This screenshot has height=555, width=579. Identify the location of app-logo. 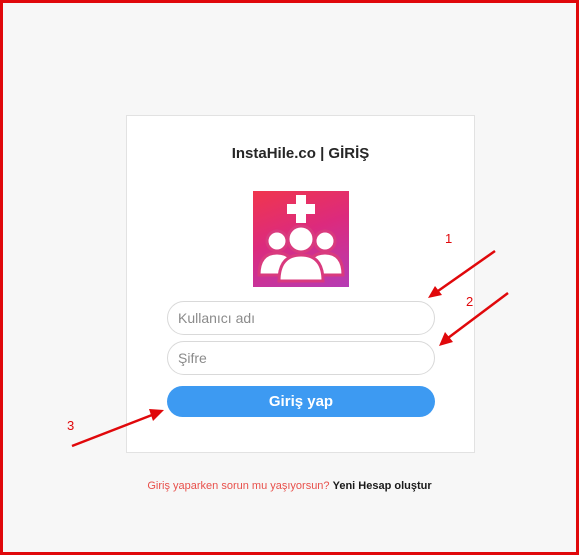
(301, 239).